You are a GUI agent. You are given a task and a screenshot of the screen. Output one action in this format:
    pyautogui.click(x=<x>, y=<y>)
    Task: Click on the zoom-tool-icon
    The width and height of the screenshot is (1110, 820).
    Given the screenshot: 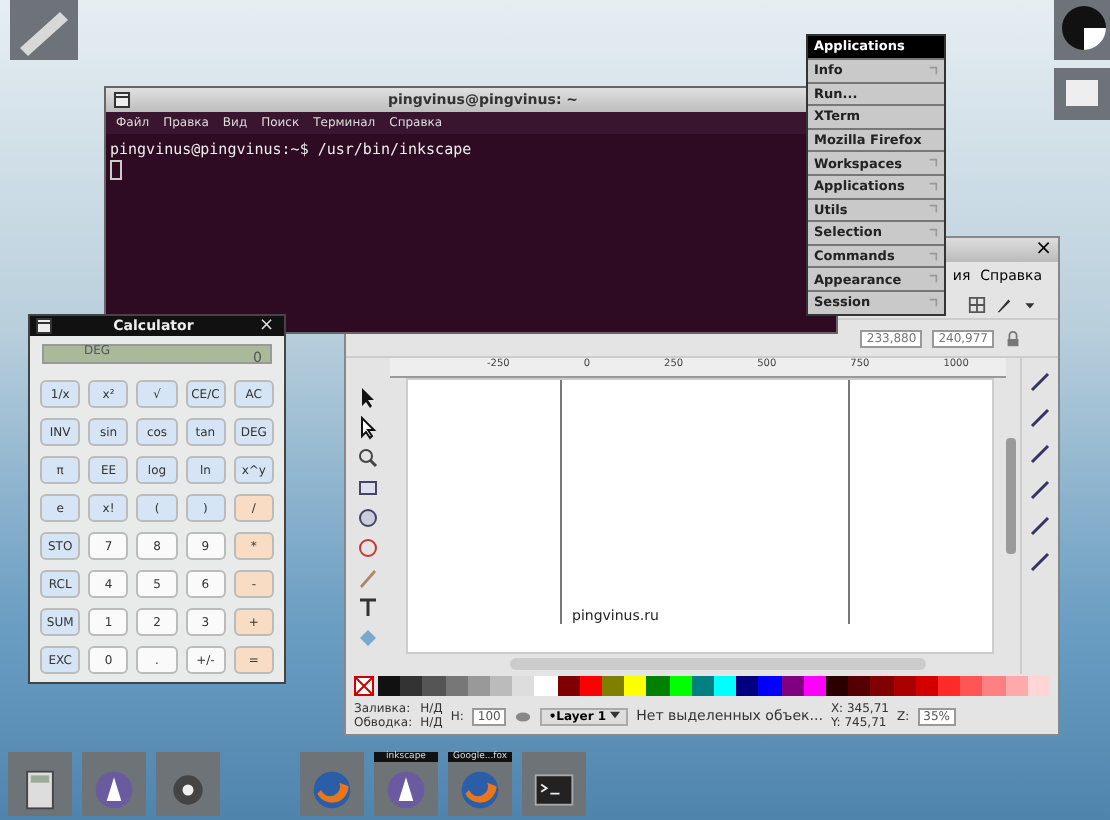 What is the action you would take?
    pyautogui.click(x=368, y=458)
    